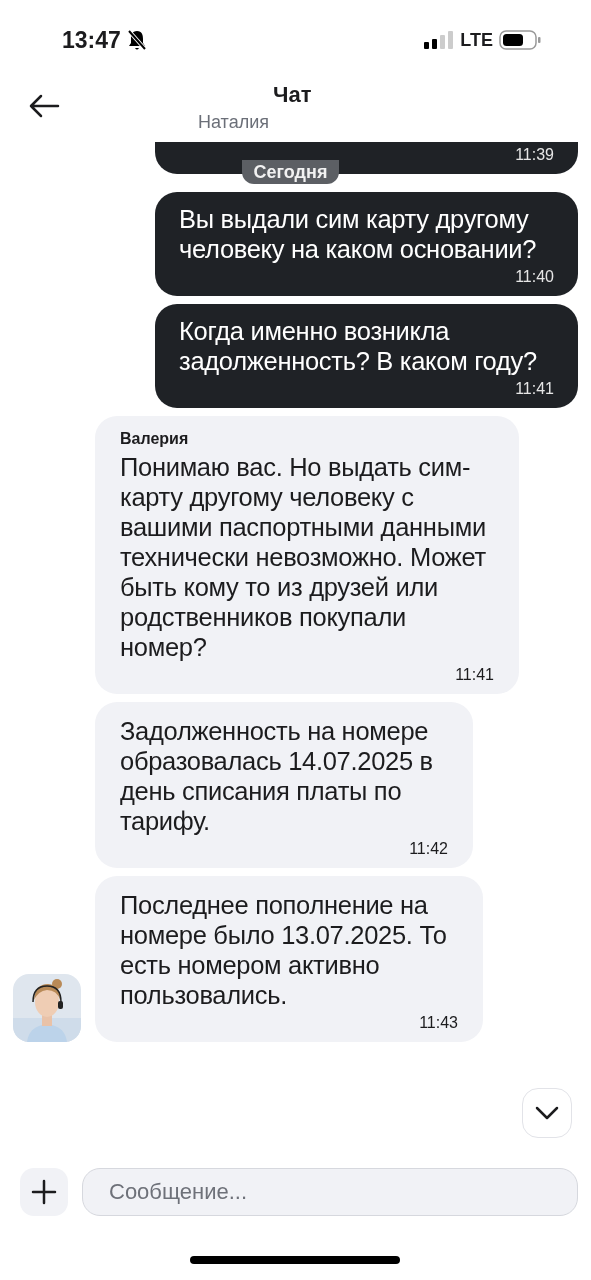 This screenshot has width=591, height=1280. I want to click on back-arrow-icon, so click(44, 106).